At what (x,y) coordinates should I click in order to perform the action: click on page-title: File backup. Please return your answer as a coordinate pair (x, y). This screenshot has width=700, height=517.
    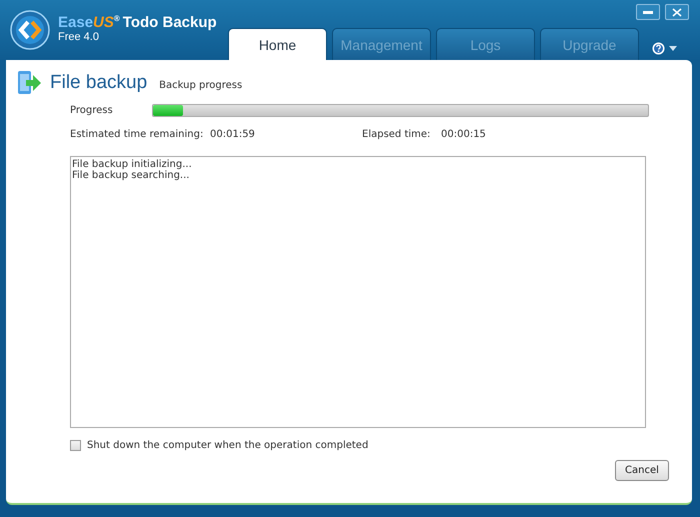
    Looking at the image, I should click on (99, 83).